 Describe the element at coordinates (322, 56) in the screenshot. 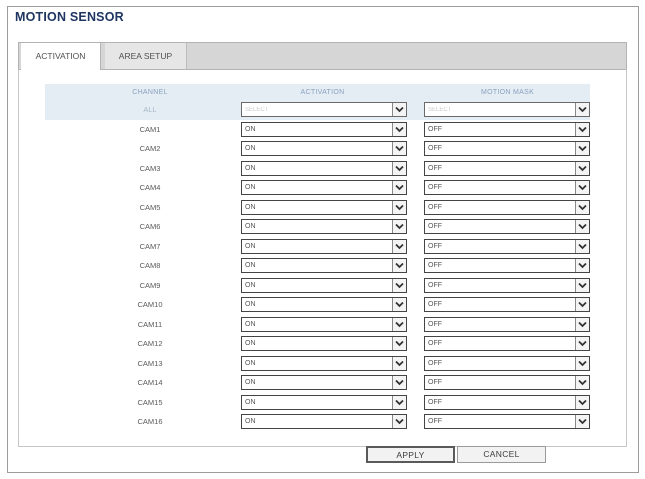

I see `tab-bar: ACTIVATION AREA SETUP` at that location.